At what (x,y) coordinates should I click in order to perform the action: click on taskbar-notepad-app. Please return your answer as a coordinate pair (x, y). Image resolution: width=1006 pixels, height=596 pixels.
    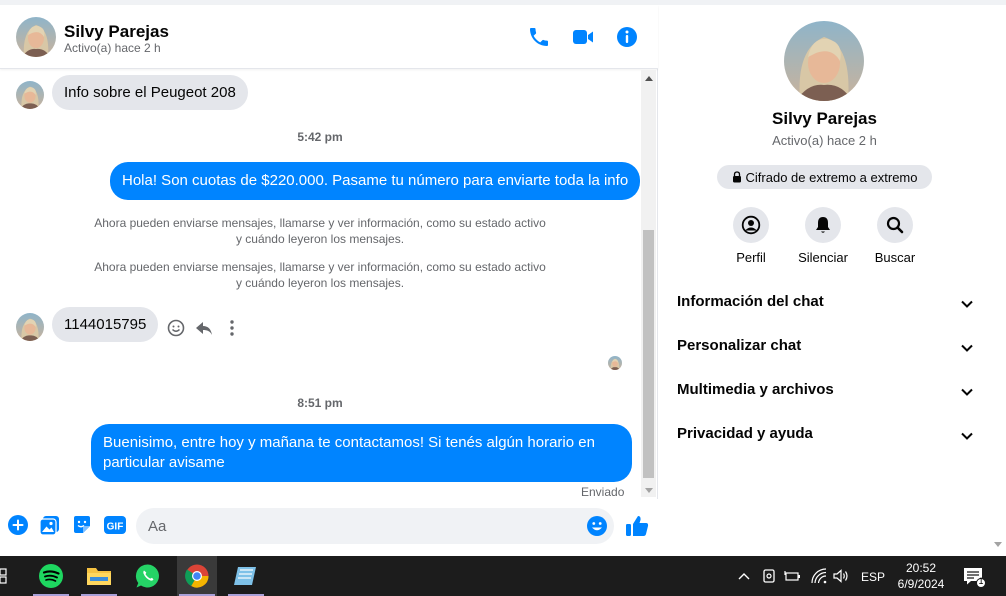
    Looking at the image, I should click on (246, 576).